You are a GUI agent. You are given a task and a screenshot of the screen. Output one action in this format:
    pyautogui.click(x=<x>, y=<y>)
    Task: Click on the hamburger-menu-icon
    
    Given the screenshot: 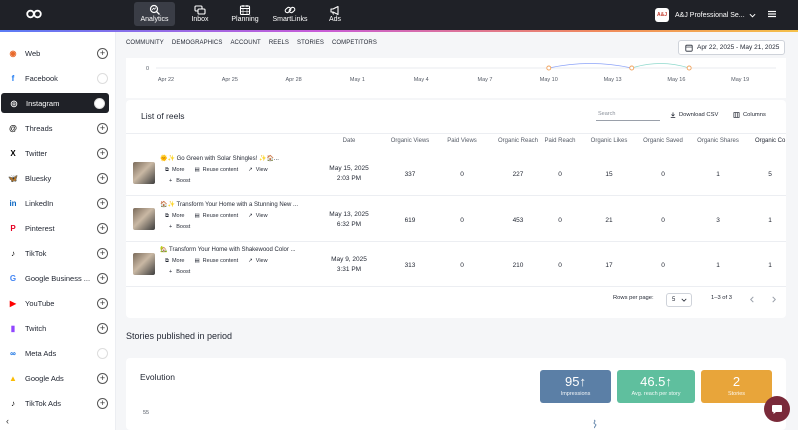 What is the action you would take?
    pyautogui.click(x=772, y=14)
    